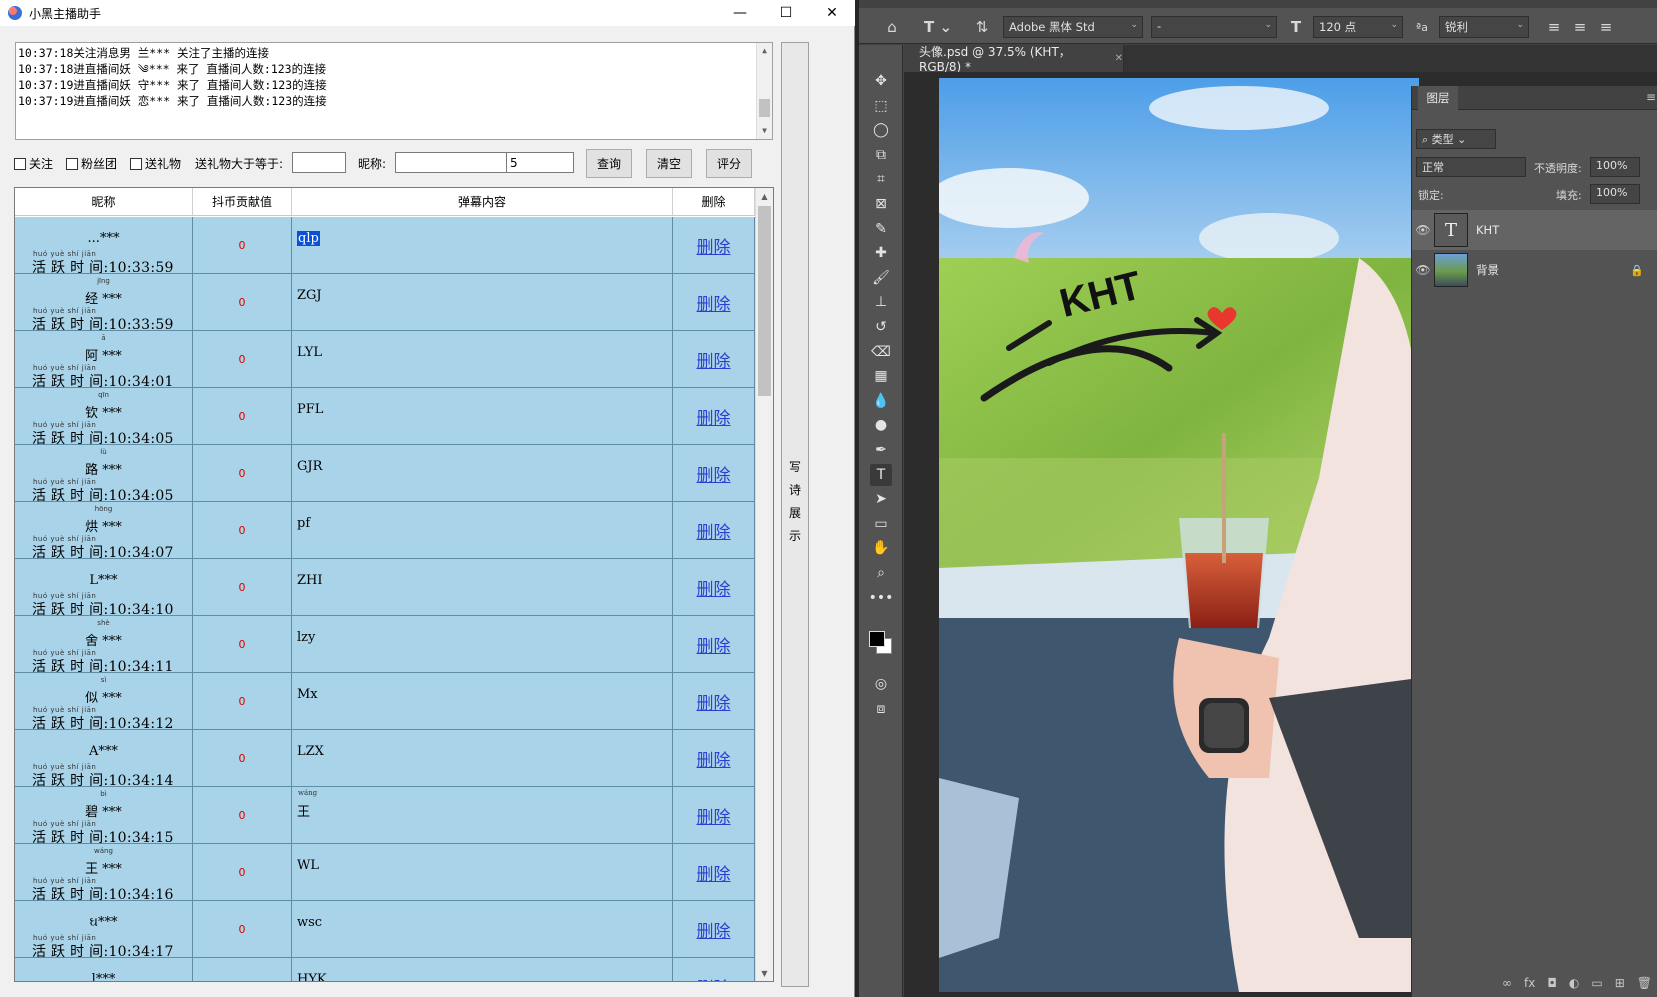 The width and height of the screenshot is (1657, 997). What do you see at coordinates (482, 815) in the screenshot?
I see `danmu-cell: wáng 王` at bounding box center [482, 815].